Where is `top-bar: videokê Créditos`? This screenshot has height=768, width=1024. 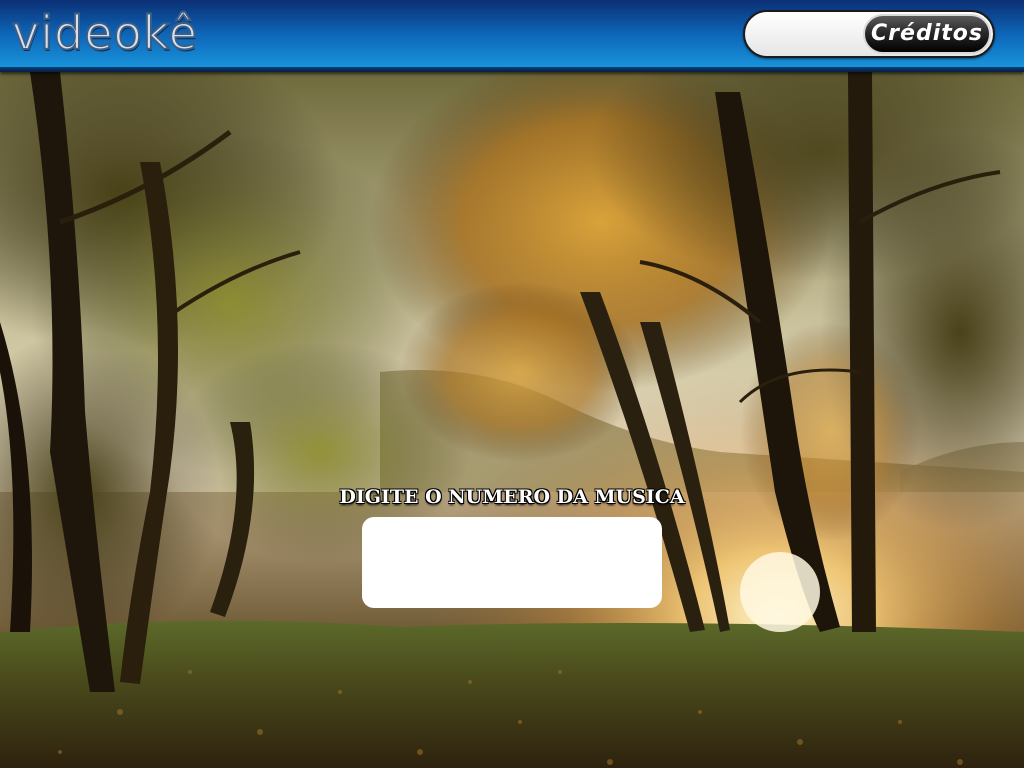 top-bar: videokê Créditos is located at coordinates (512, 36).